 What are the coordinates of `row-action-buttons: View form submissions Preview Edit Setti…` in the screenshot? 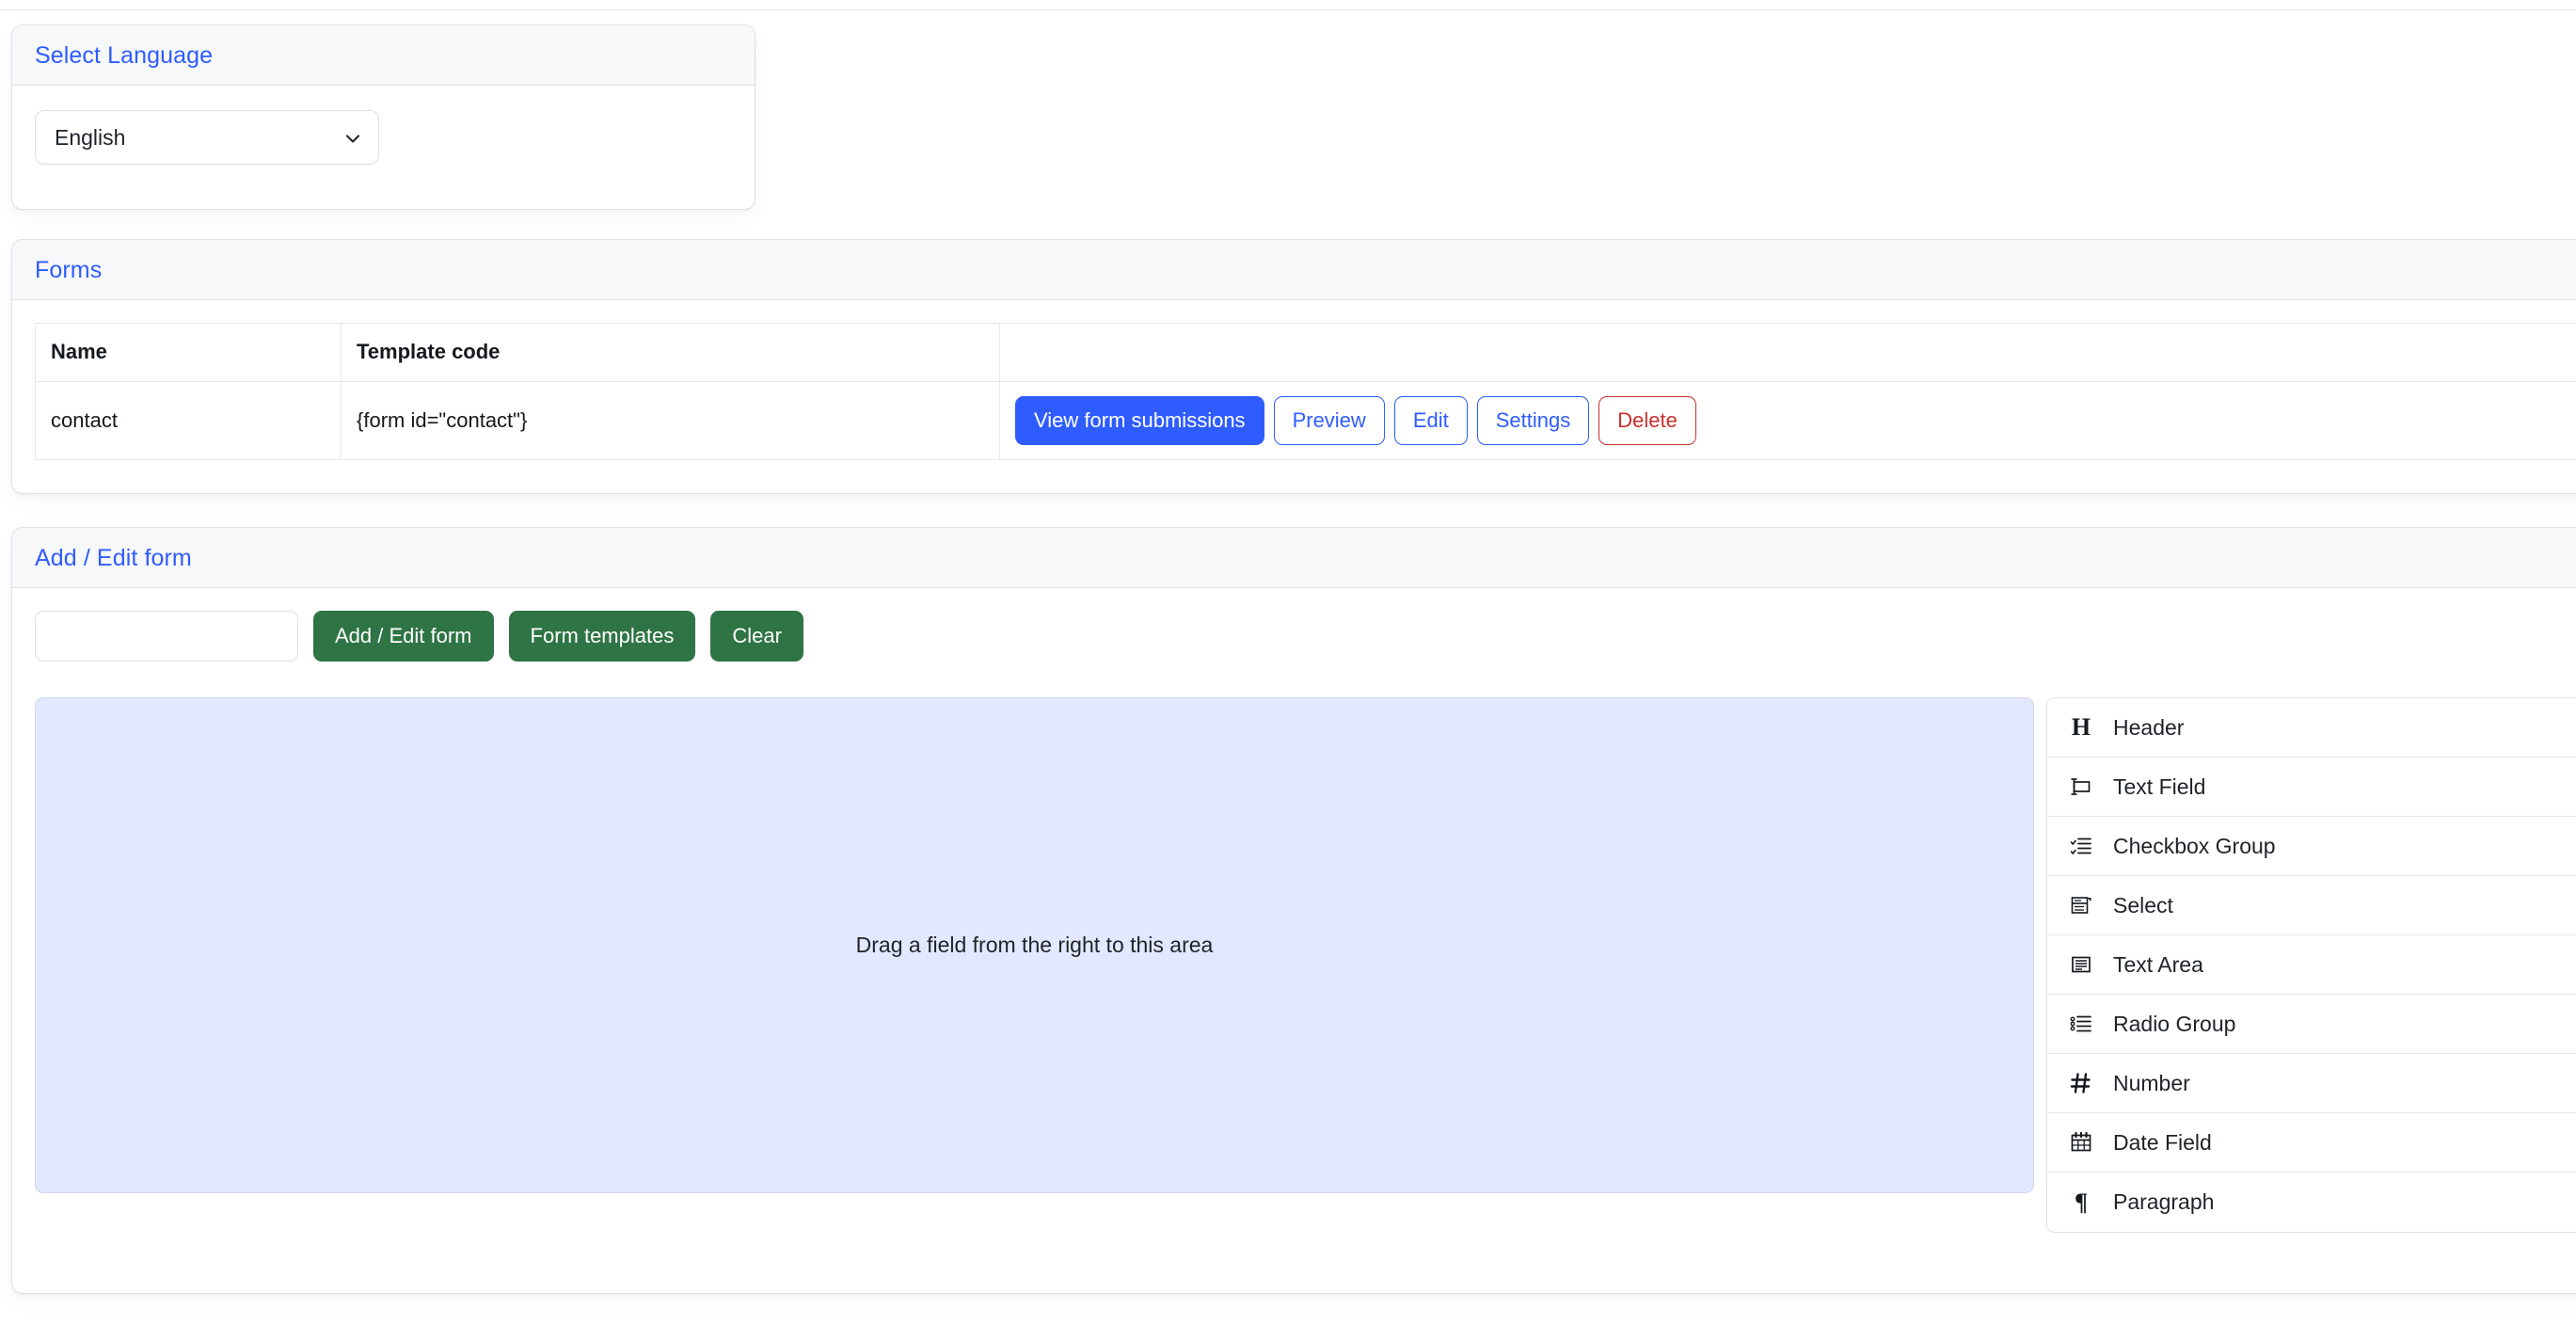 It's located at (1792, 421).